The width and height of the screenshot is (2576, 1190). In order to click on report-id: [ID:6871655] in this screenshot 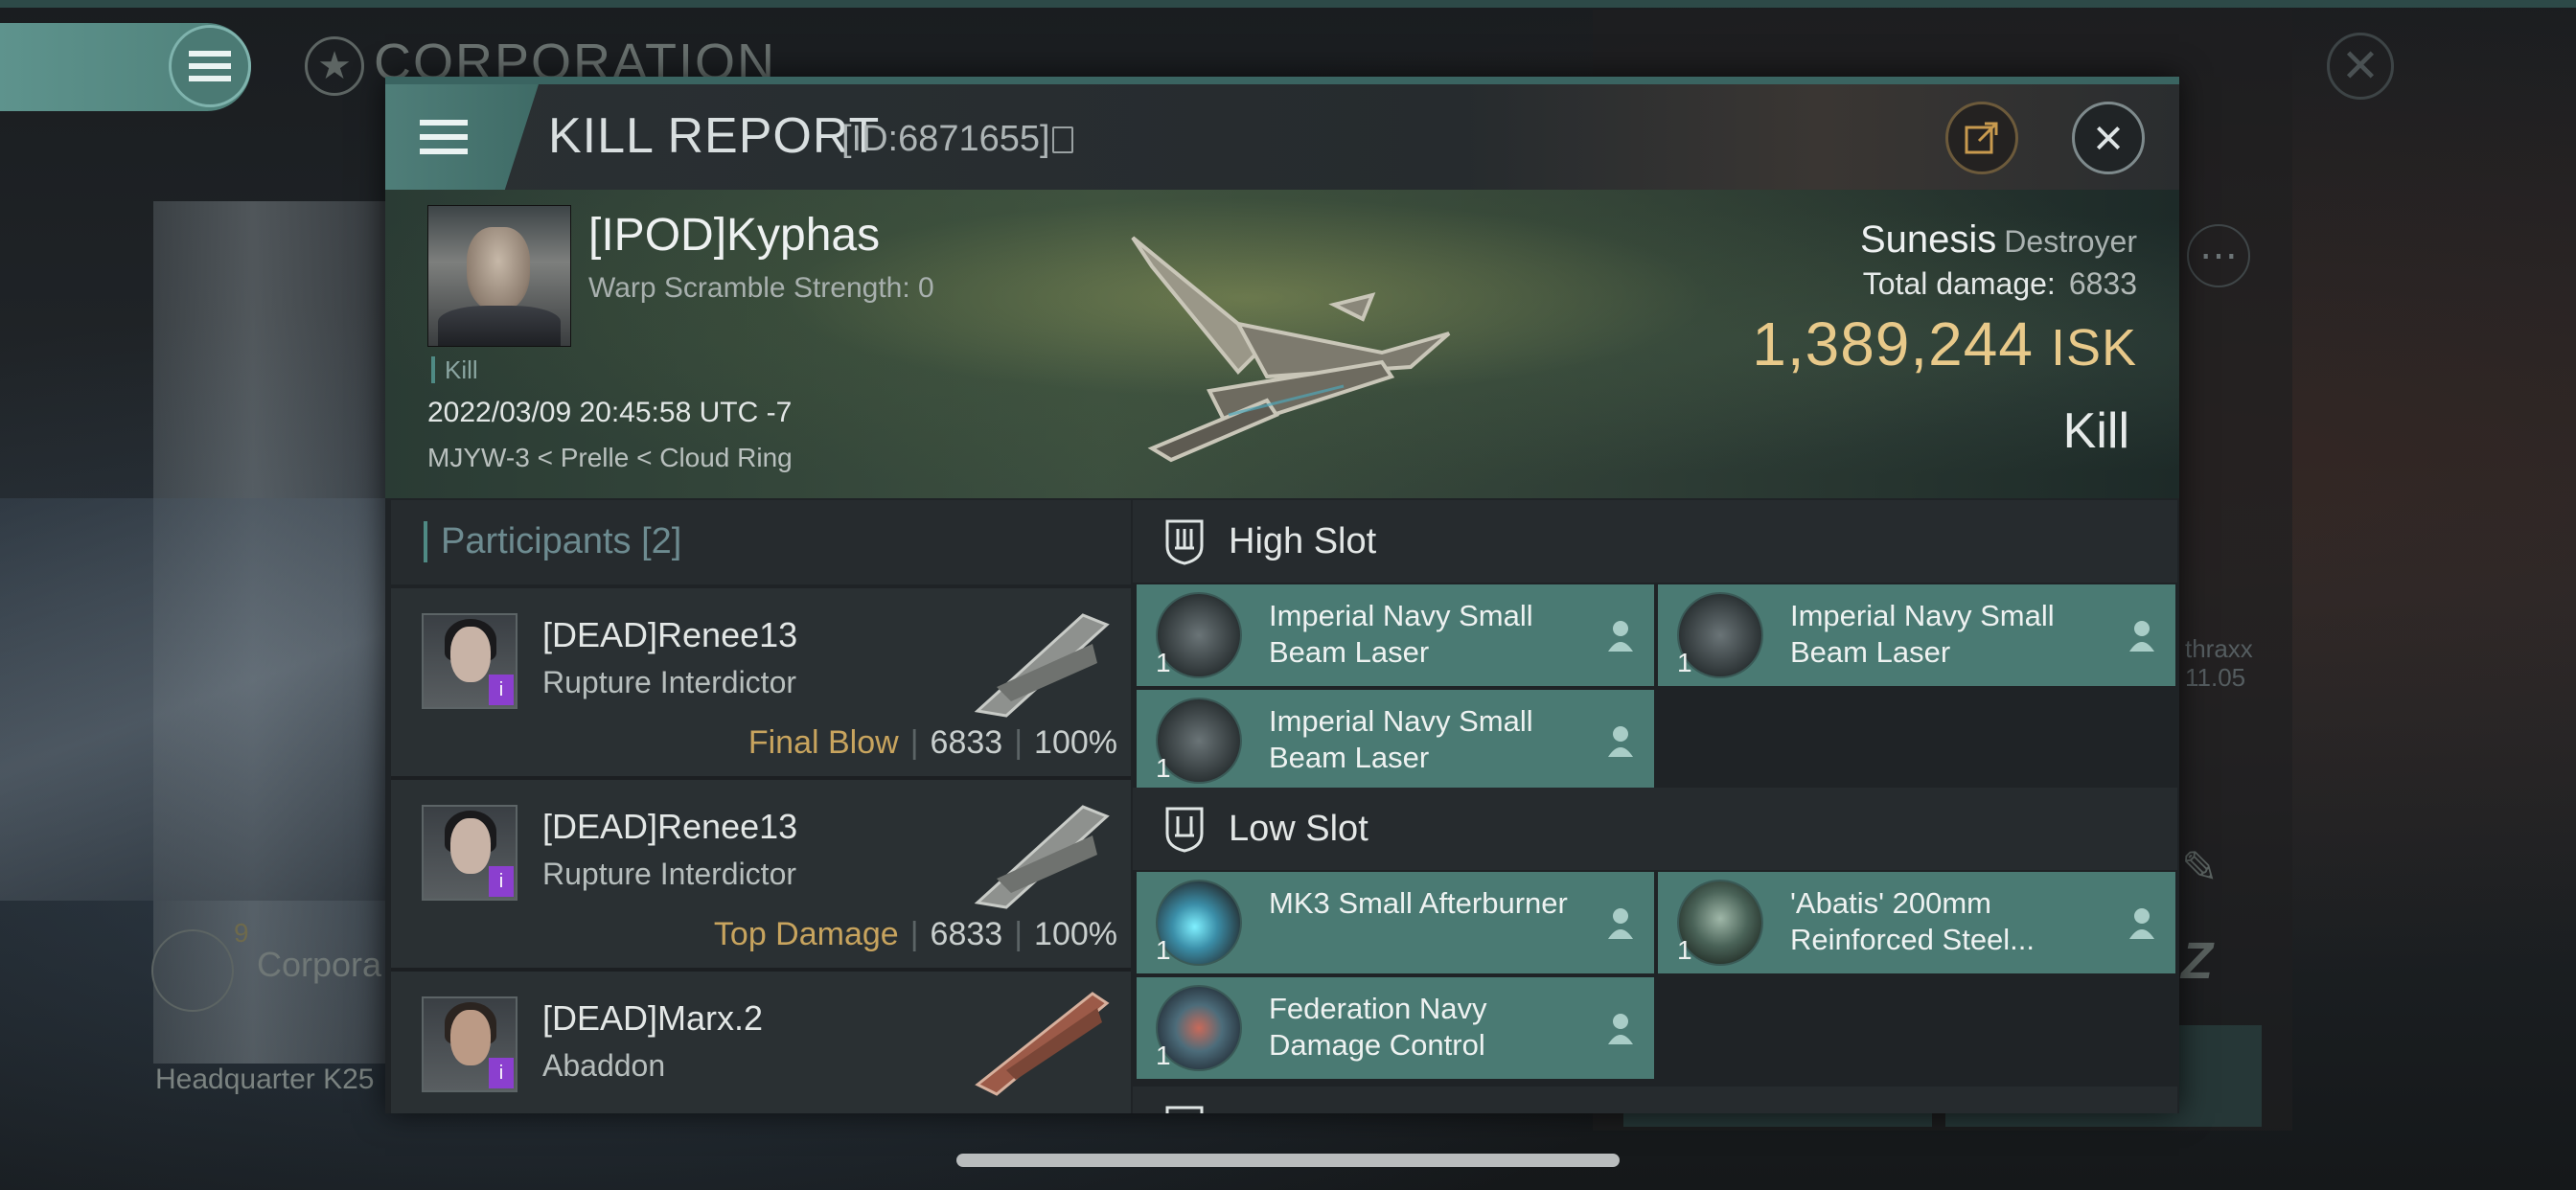, I will do `click(945, 139)`.